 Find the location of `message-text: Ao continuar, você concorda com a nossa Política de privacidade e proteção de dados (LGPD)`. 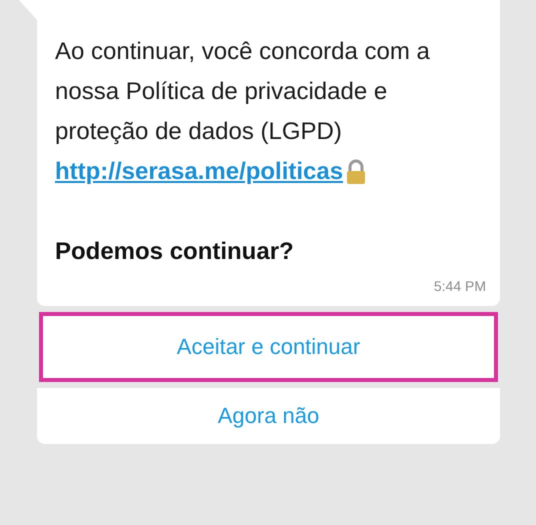

message-text: Ao continuar, você concorda com a nossa Política de privacidade e proteção de dados (LGPD) is located at coordinates (243, 92).